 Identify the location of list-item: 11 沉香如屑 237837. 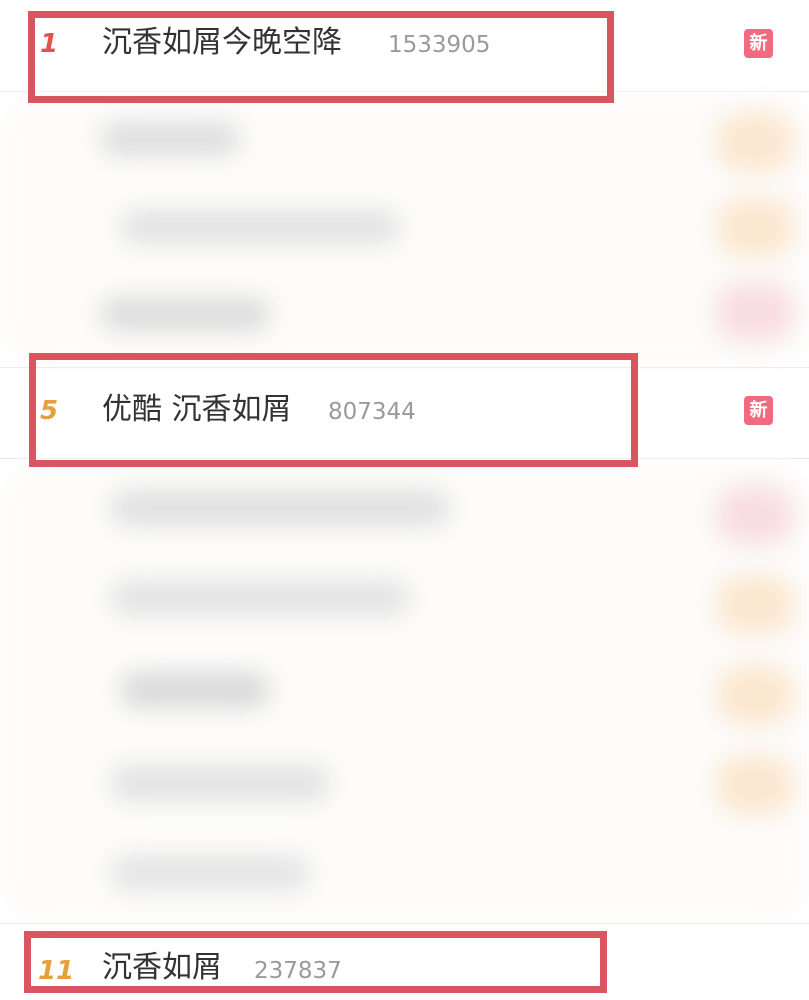
(404, 961).